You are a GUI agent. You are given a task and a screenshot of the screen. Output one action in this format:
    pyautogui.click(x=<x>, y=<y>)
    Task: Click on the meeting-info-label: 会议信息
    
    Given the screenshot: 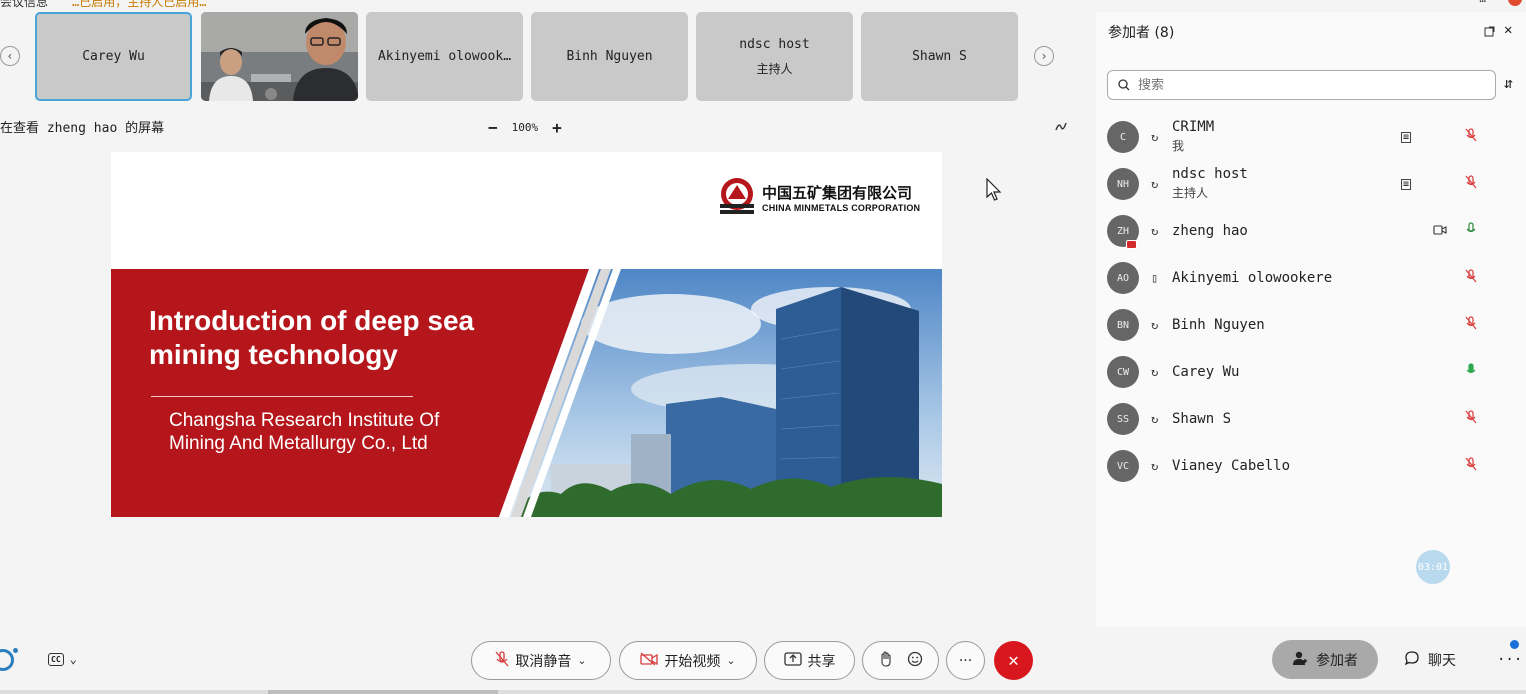 What is the action you would take?
    pyautogui.click(x=24, y=4)
    